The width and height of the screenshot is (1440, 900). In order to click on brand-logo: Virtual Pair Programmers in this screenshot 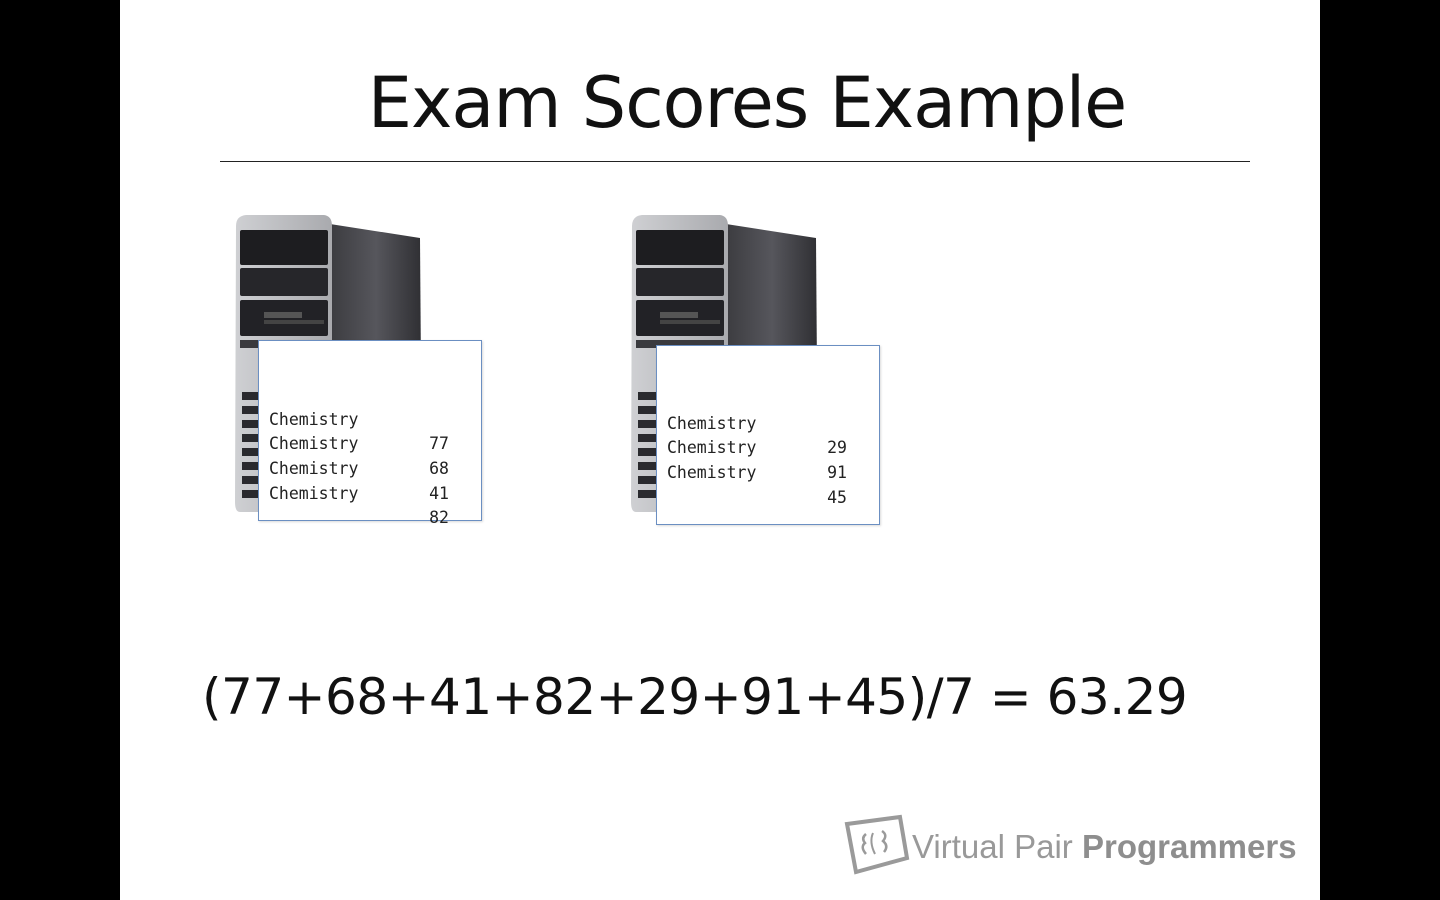, I will do `click(1074, 845)`.